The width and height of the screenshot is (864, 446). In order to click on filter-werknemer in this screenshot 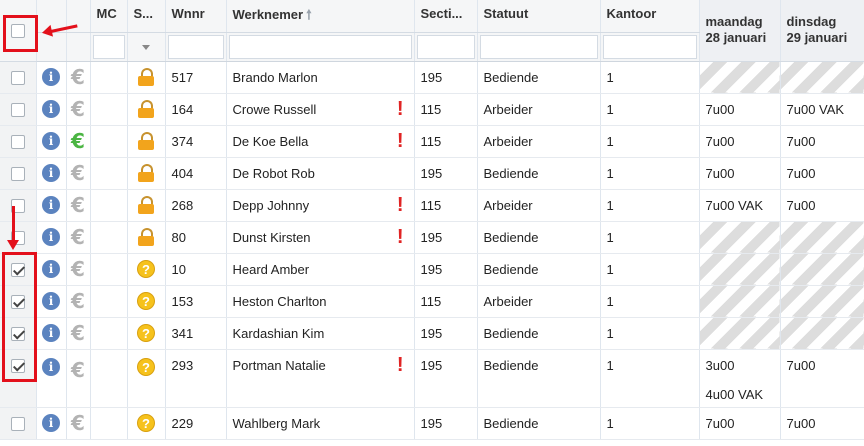, I will do `click(320, 46)`.